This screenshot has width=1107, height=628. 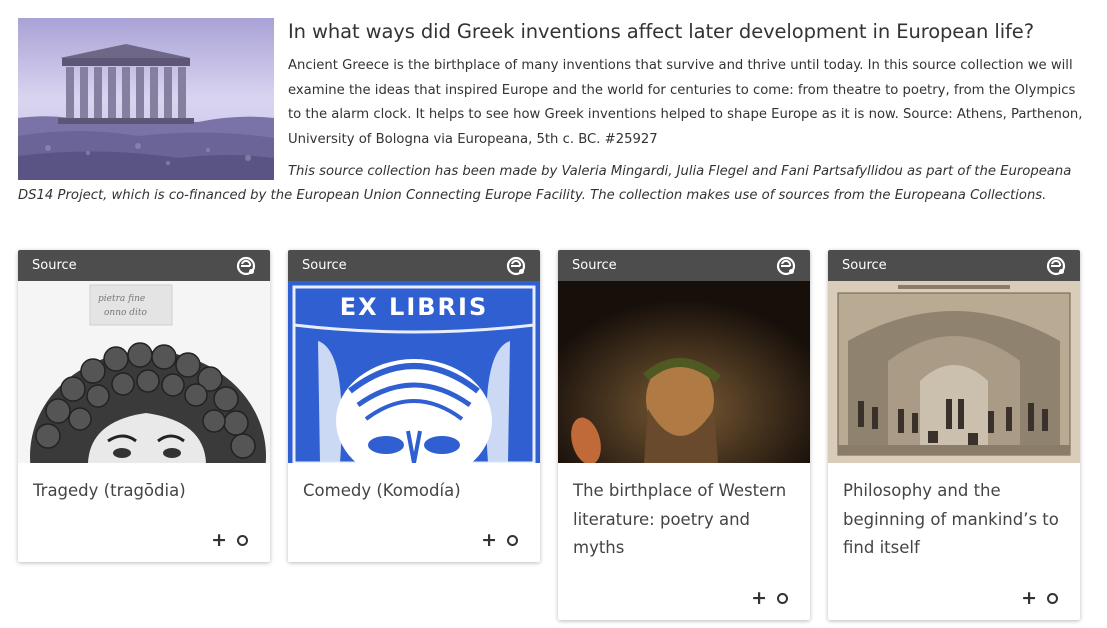 I want to click on card-title: Comedy (Komodía), so click(x=414, y=484).